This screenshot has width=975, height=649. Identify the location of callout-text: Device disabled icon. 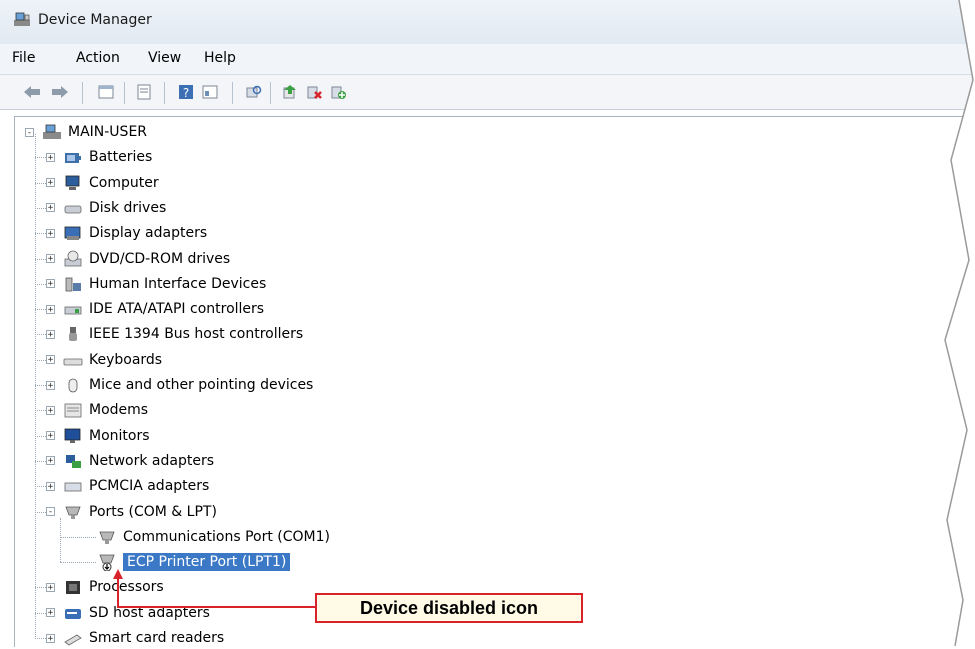
(449, 607).